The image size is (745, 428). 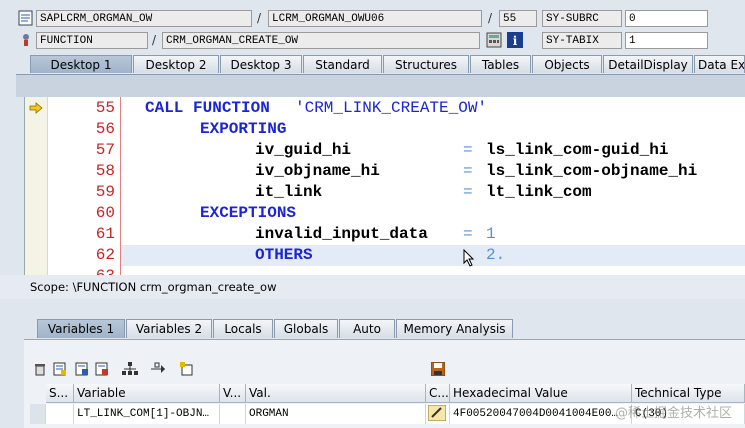 I want to click on sytabix-label: SY-TABIX, so click(x=582, y=40).